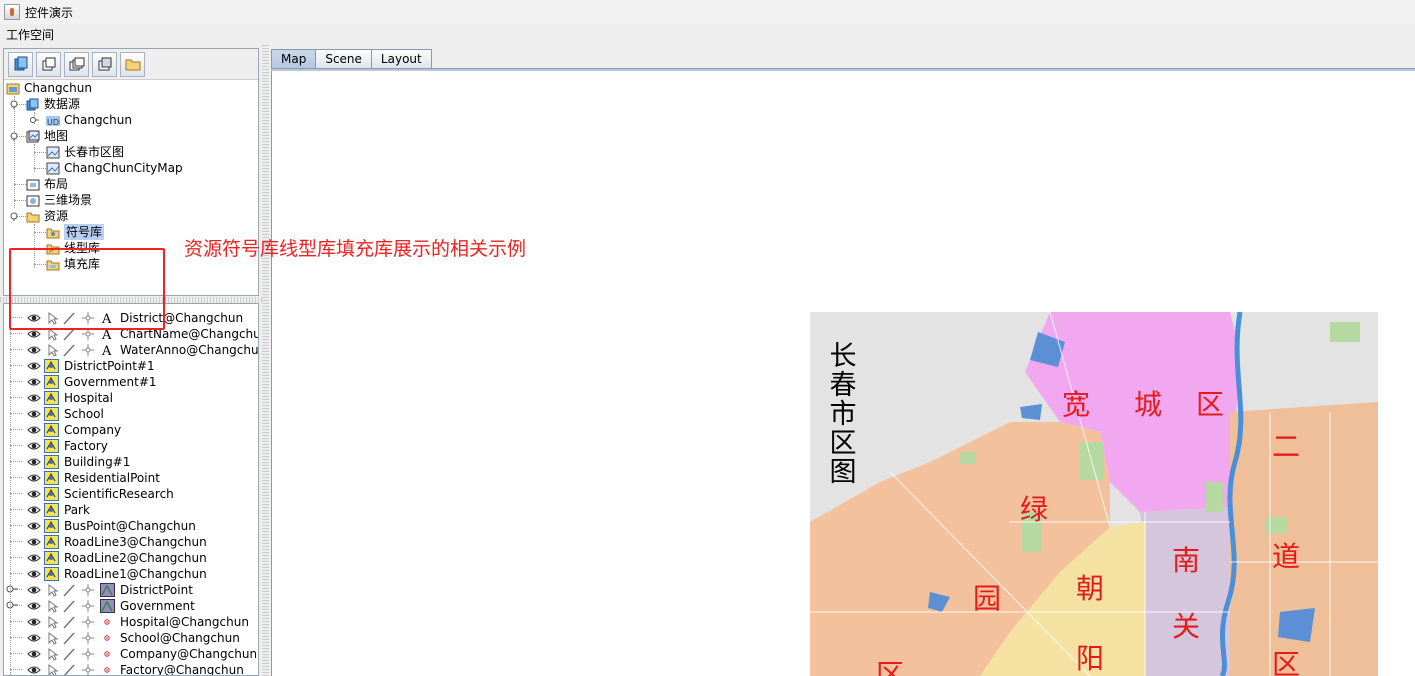 The width and height of the screenshot is (1415, 676). What do you see at coordinates (131, 446) in the screenshot?
I see `layer-row: Factory` at bounding box center [131, 446].